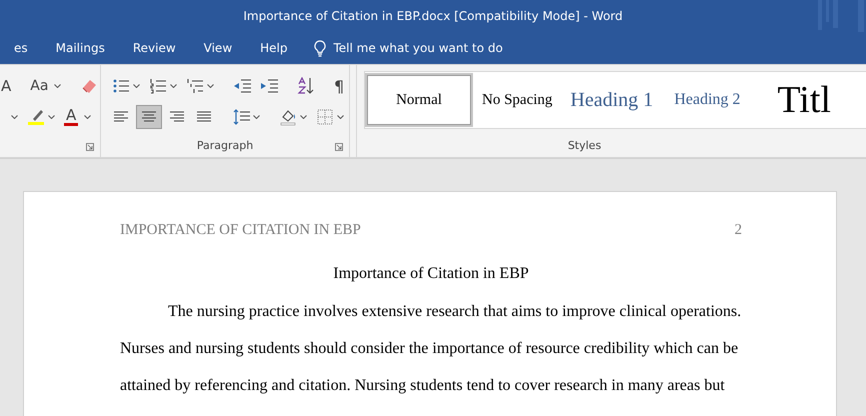 The width and height of the screenshot is (866, 416). I want to click on window-title: Importance of Citation in EBP.docx [Compatibility Mode] - Word, so click(433, 16).